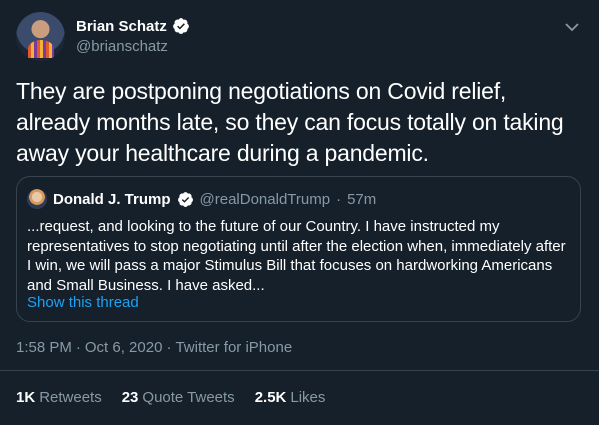  Describe the element at coordinates (37, 199) in the screenshot. I see `quoted-avatar` at that location.